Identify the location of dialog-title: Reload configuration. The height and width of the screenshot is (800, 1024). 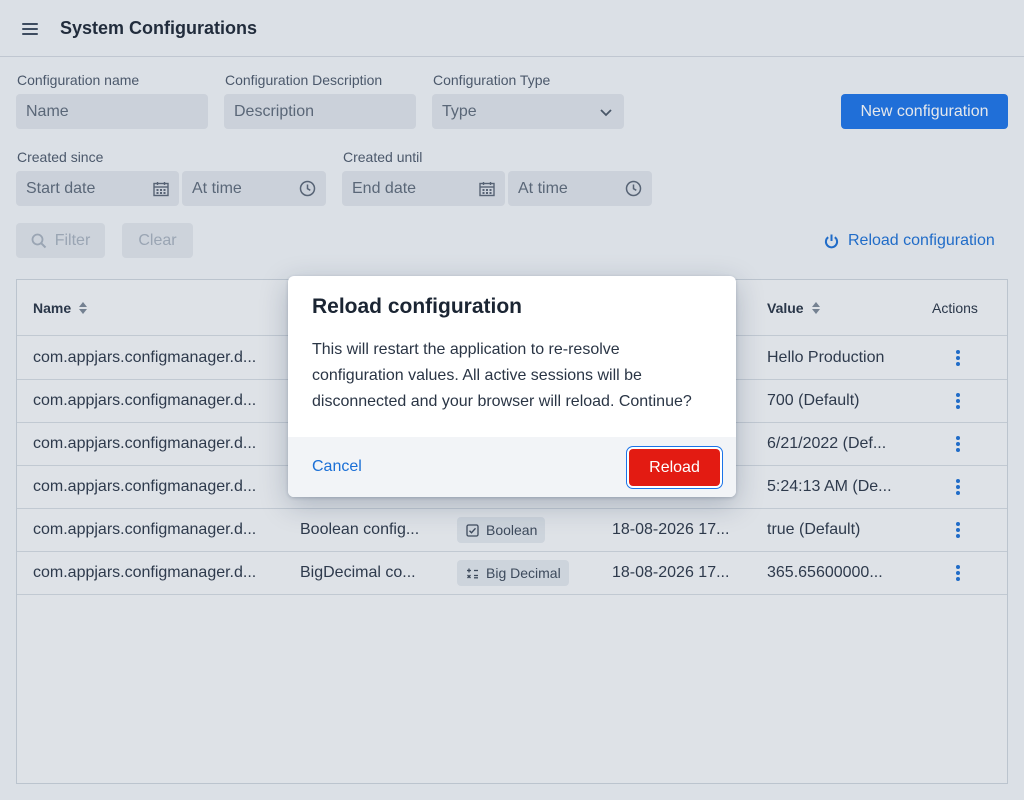
(417, 306).